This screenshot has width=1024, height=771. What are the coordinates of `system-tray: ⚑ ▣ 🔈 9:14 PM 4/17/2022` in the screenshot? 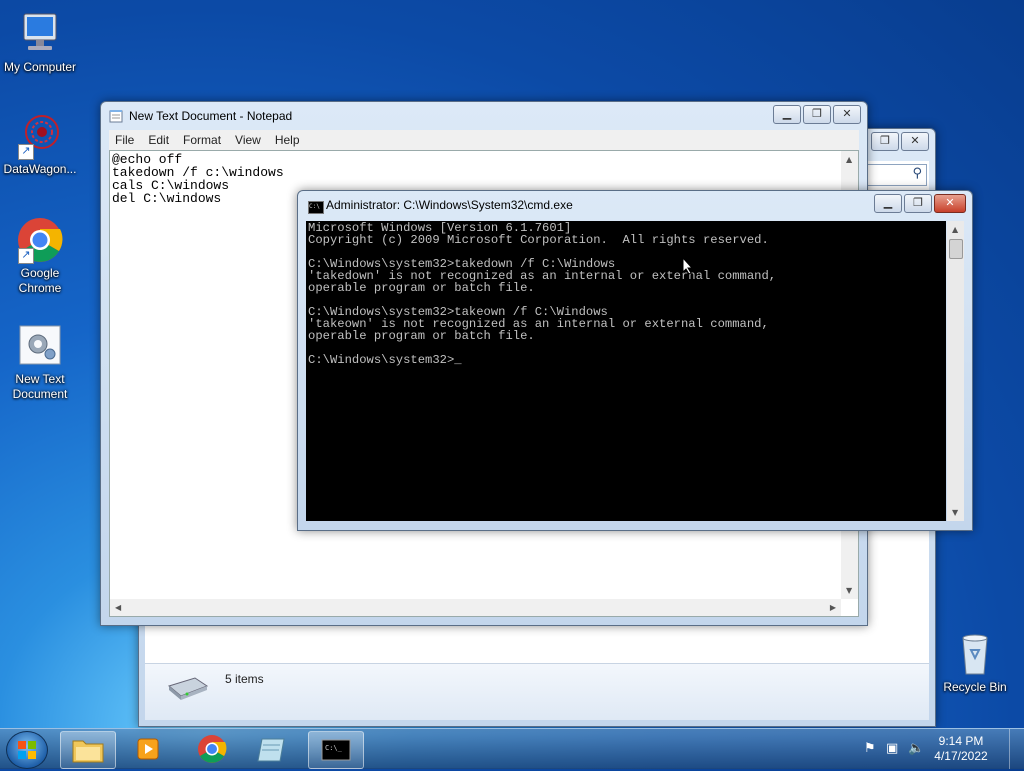 It's located at (939, 749).